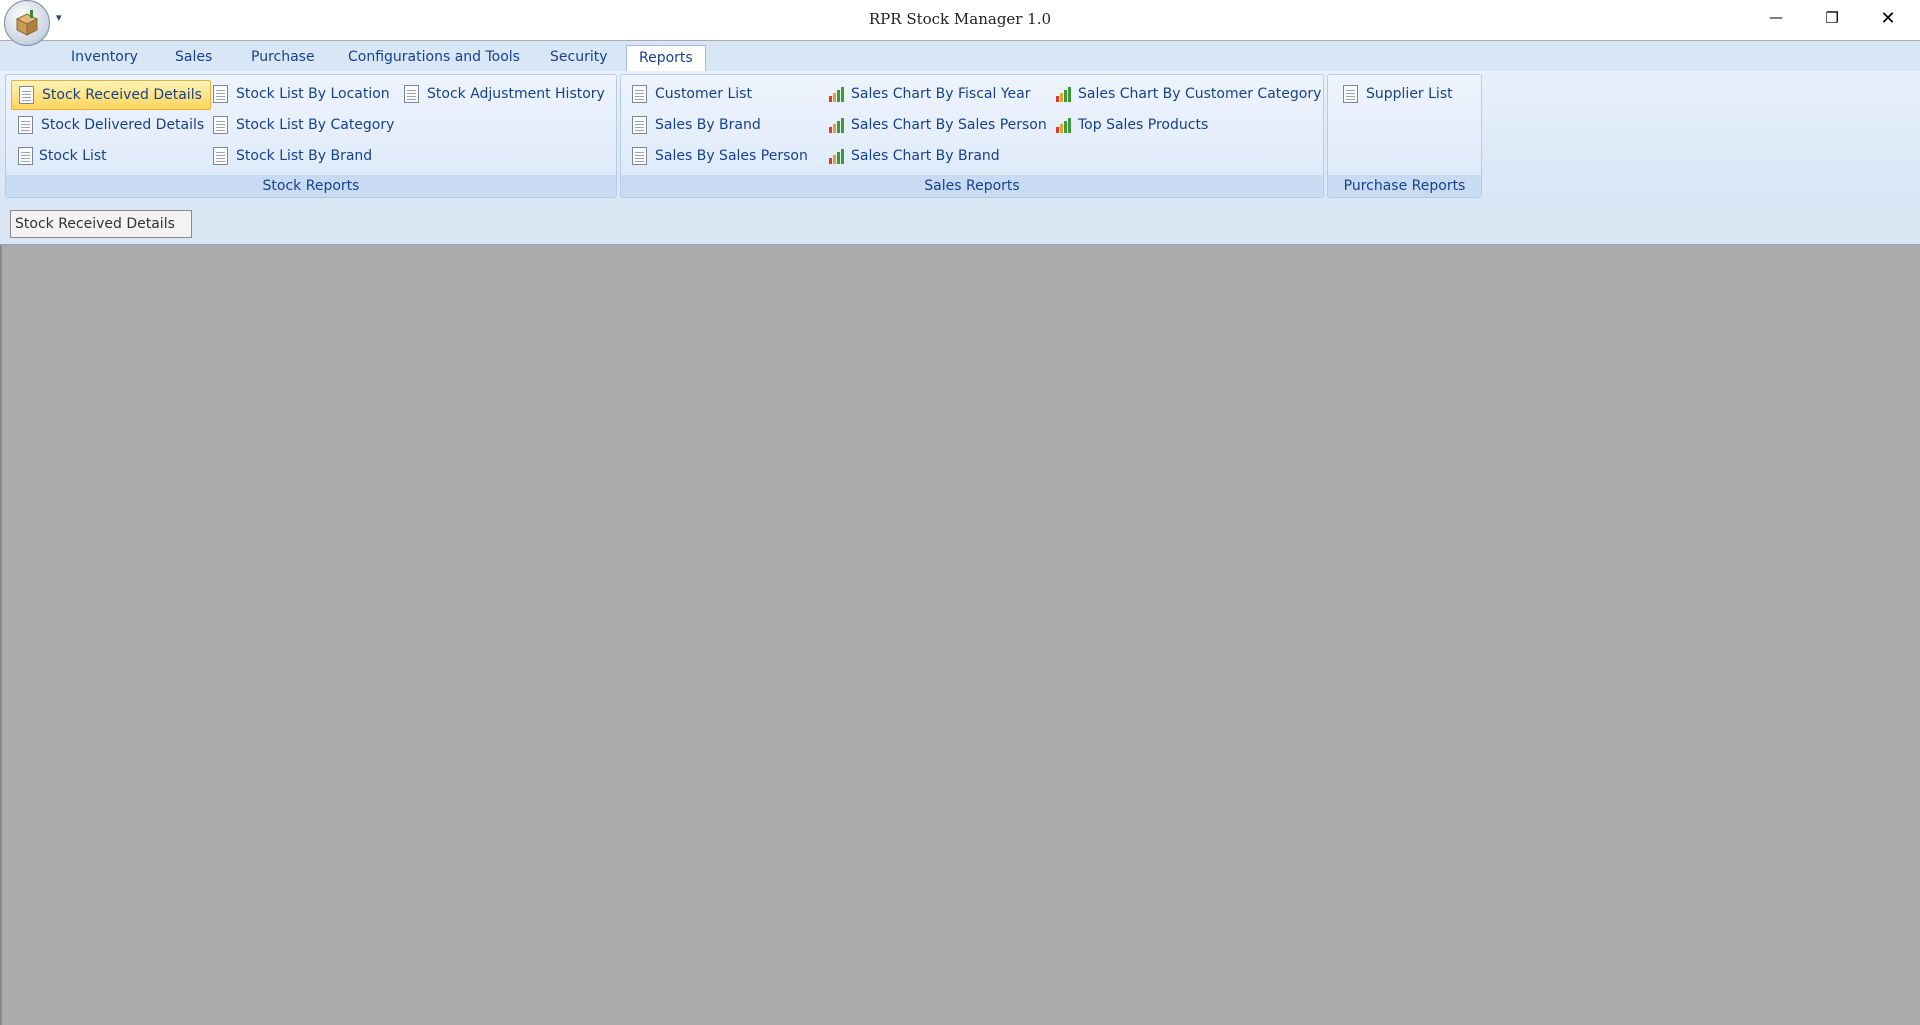 The width and height of the screenshot is (1920, 1025). Describe the element at coordinates (104, 57) in the screenshot. I see `tab-inventory: Inventory` at that location.